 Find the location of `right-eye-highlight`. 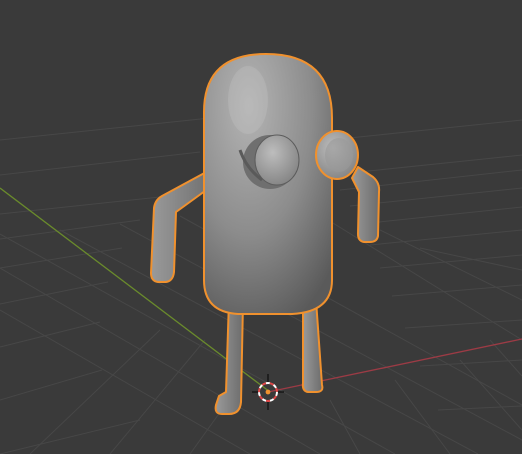

right-eye-highlight is located at coordinates (339, 155).